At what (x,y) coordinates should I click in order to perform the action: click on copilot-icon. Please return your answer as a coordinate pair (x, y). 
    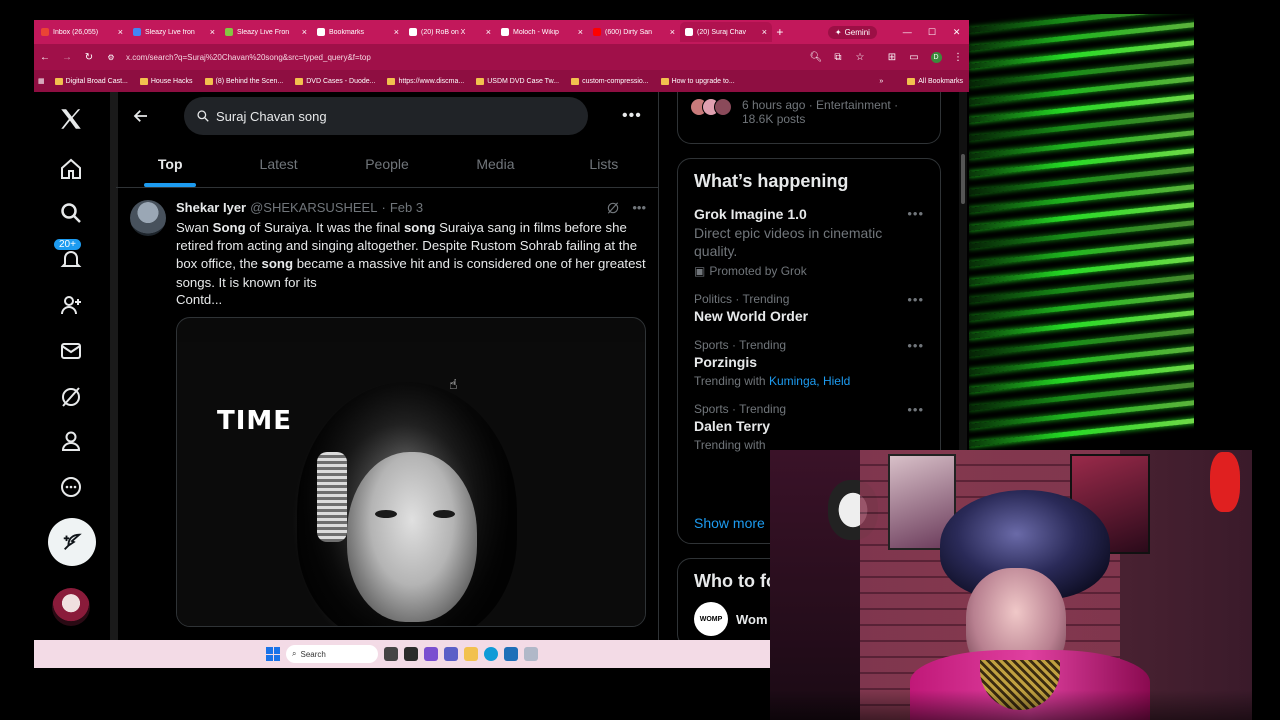
    Looking at the image, I should click on (431, 654).